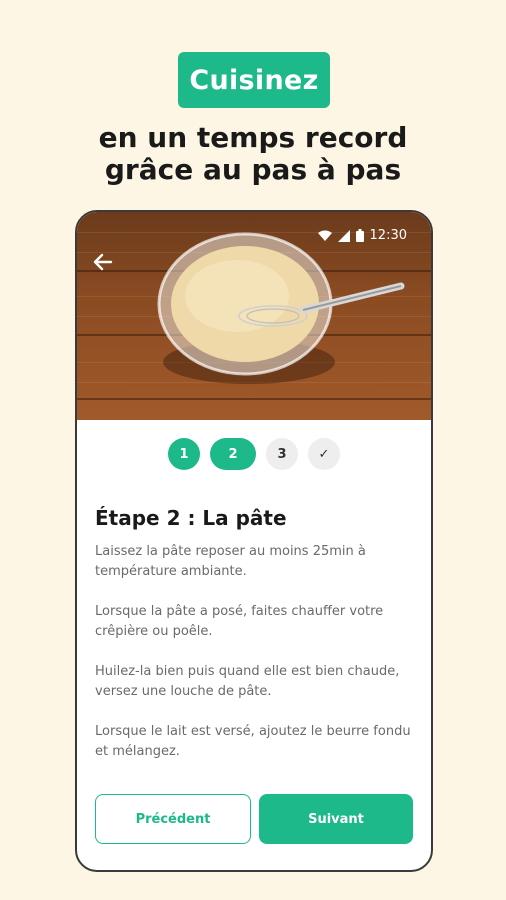  Describe the element at coordinates (282, 454) in the screenshot. I see `step-3: 3` at that location.